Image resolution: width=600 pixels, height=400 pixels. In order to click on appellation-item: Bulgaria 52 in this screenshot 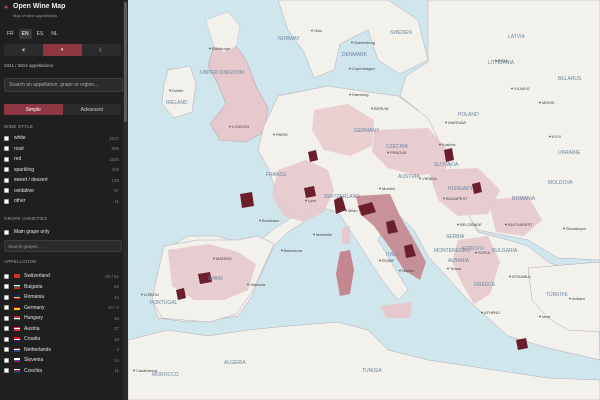, I will do `click(62, 287)`.